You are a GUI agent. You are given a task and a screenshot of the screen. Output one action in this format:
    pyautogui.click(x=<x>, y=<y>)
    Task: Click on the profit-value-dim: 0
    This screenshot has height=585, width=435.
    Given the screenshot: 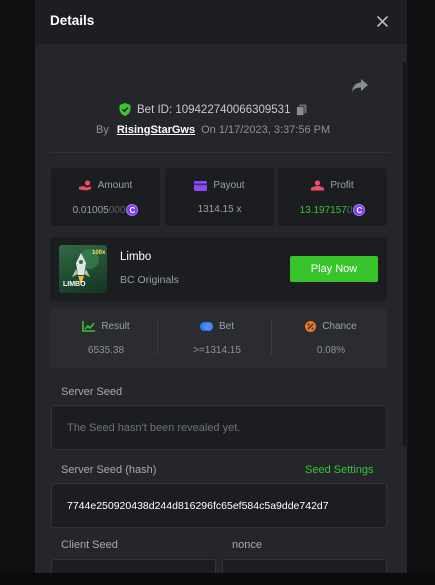 What is the action you would take?
    pyautogui.click(x=349, y=210)
    